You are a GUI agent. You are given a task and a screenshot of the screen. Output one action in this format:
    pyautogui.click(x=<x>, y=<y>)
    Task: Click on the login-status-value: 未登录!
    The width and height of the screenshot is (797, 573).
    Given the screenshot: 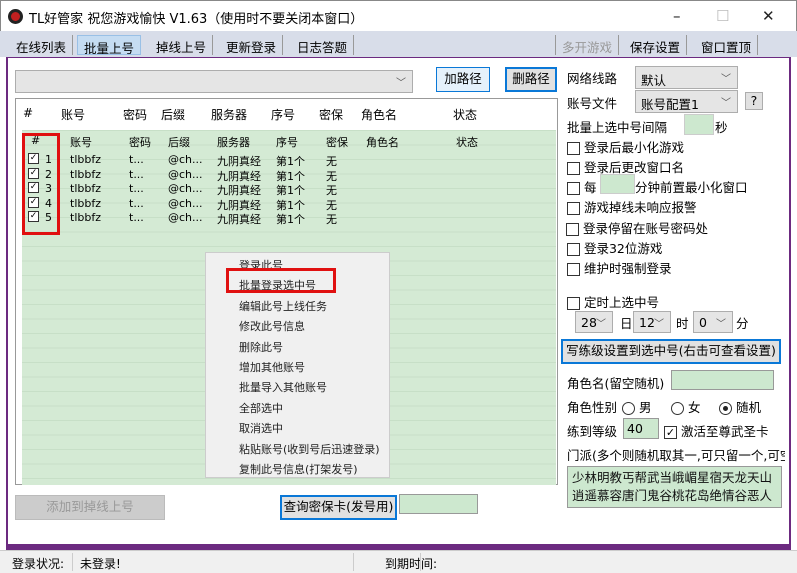 What is the action you would take?
    pyautogui.click(x=100, y=564)
    